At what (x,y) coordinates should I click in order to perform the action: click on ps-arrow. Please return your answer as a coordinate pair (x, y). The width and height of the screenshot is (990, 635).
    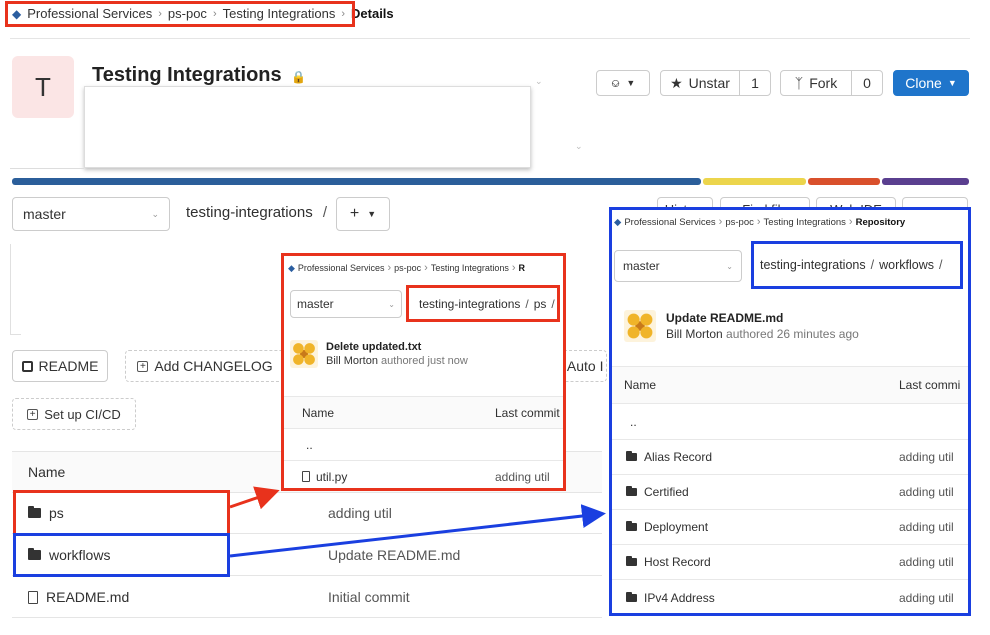
    Looking at the image, I should click on (254, 498).